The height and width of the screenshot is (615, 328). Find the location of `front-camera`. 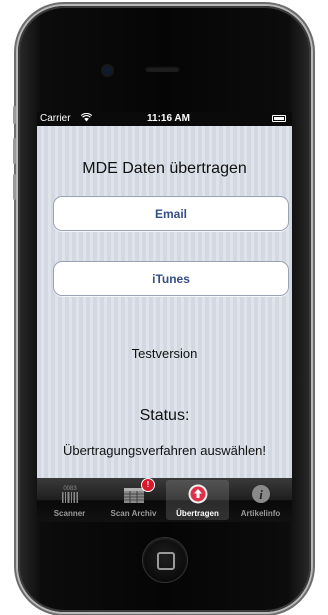

front-camera is located at coordinates (107, 70).